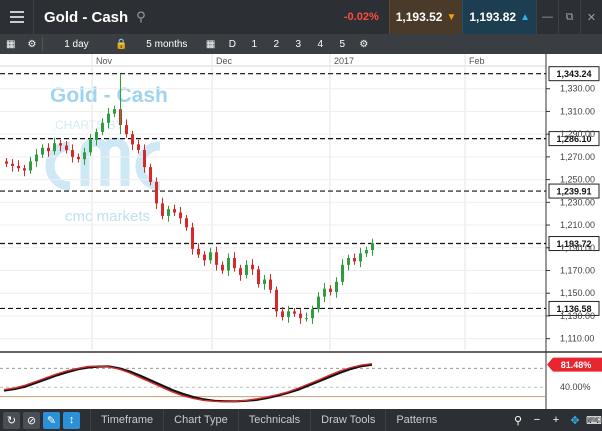  I want to click on gear-icon: ⚙, so click(32, 44).